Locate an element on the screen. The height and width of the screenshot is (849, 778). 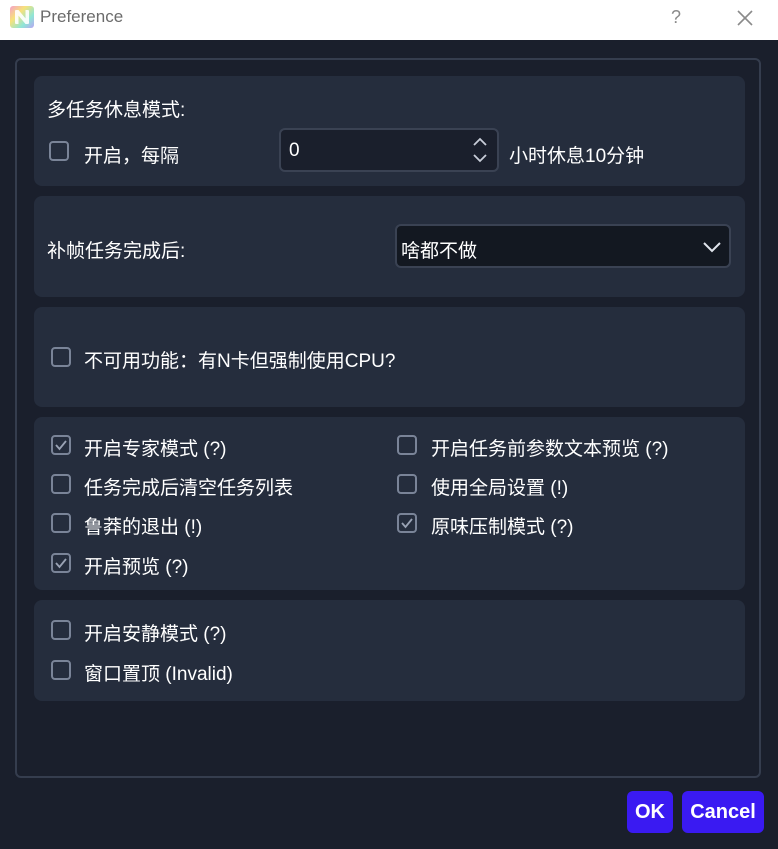
quiet-mode-label: 开启安静模式 (?) is located at coordinates (155, 634).